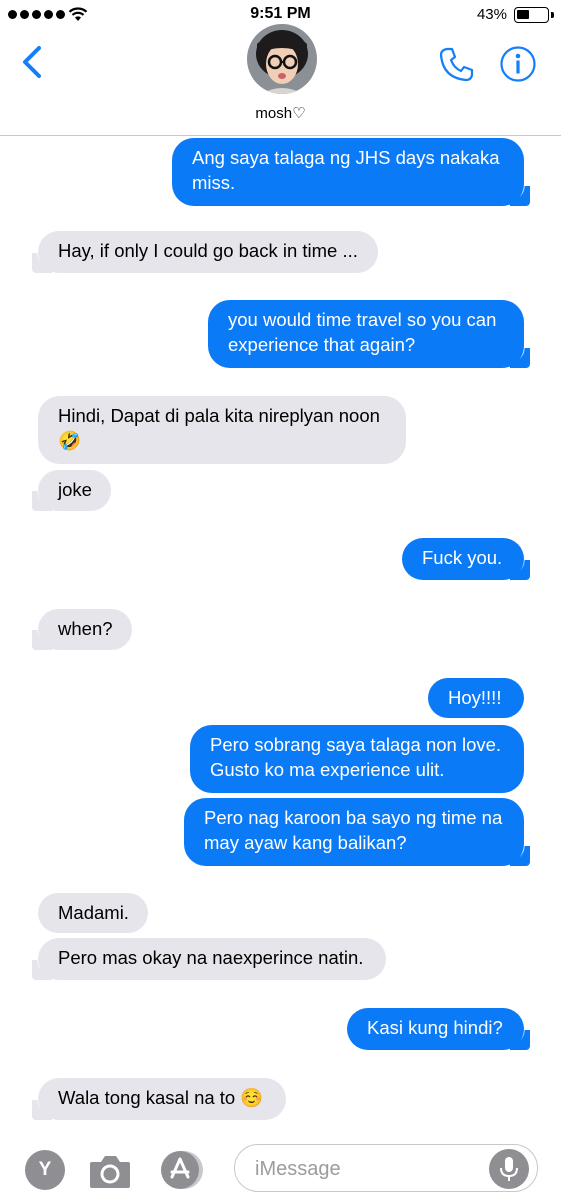 This screenshot has width=561, height=1200. What do you see at coordinates (82, 629) in the screenshot?
I see `incoming-message-bubble: when?` at bounding box center [82, 629].